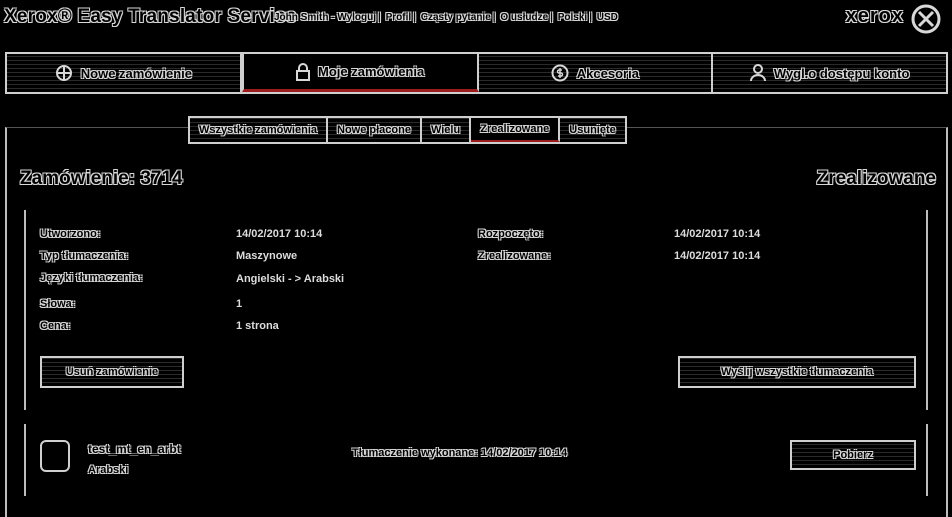 The height and width of the screenshot is (517, 952). I want to click on download-file-button: Pobierz, so click(853, 455).